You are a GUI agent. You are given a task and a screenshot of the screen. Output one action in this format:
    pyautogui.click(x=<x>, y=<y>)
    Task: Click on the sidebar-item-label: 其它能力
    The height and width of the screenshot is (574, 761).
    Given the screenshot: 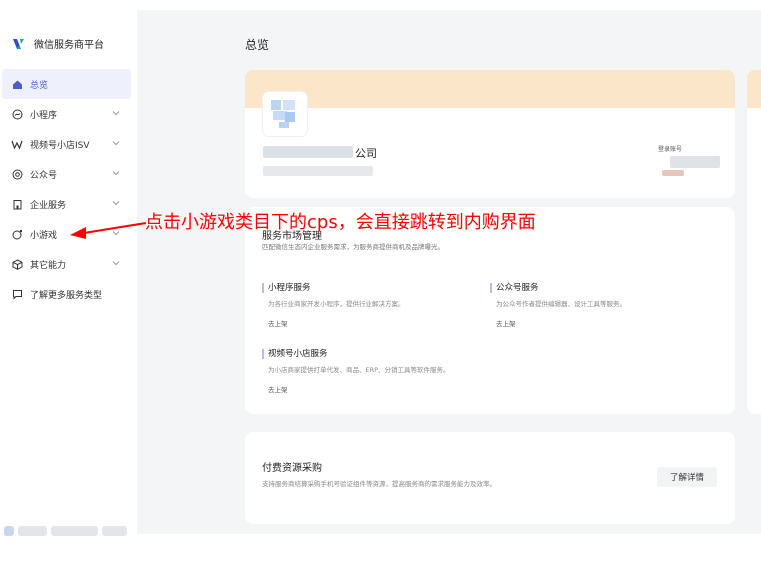 What is the action you would take?
    pyautogui.click(x=48, y=265)
    